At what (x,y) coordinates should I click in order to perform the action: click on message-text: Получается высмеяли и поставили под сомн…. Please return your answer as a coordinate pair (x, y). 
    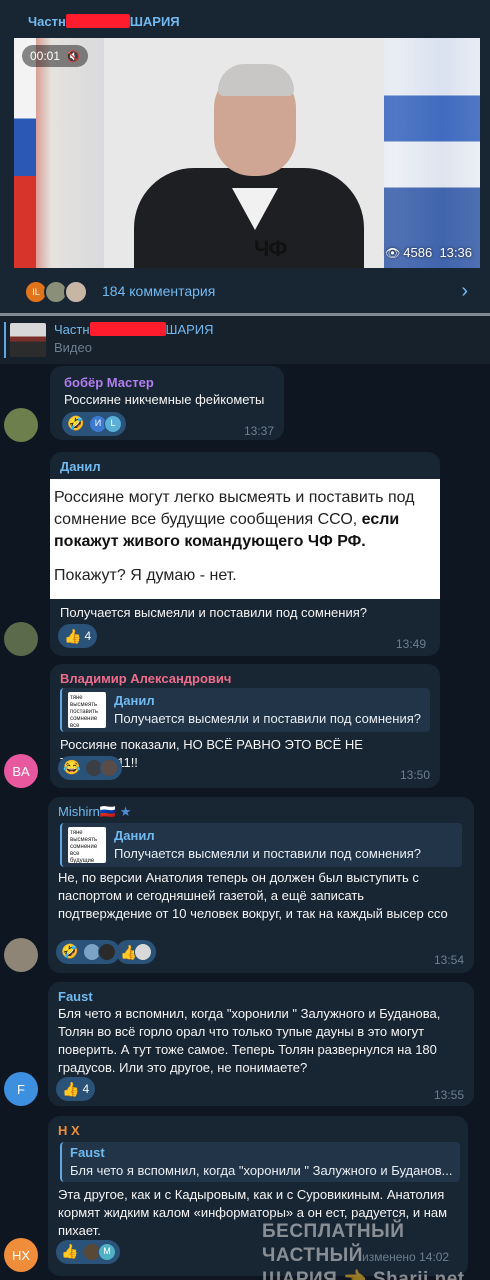
    Looking at the image, I should click on (213, 612).